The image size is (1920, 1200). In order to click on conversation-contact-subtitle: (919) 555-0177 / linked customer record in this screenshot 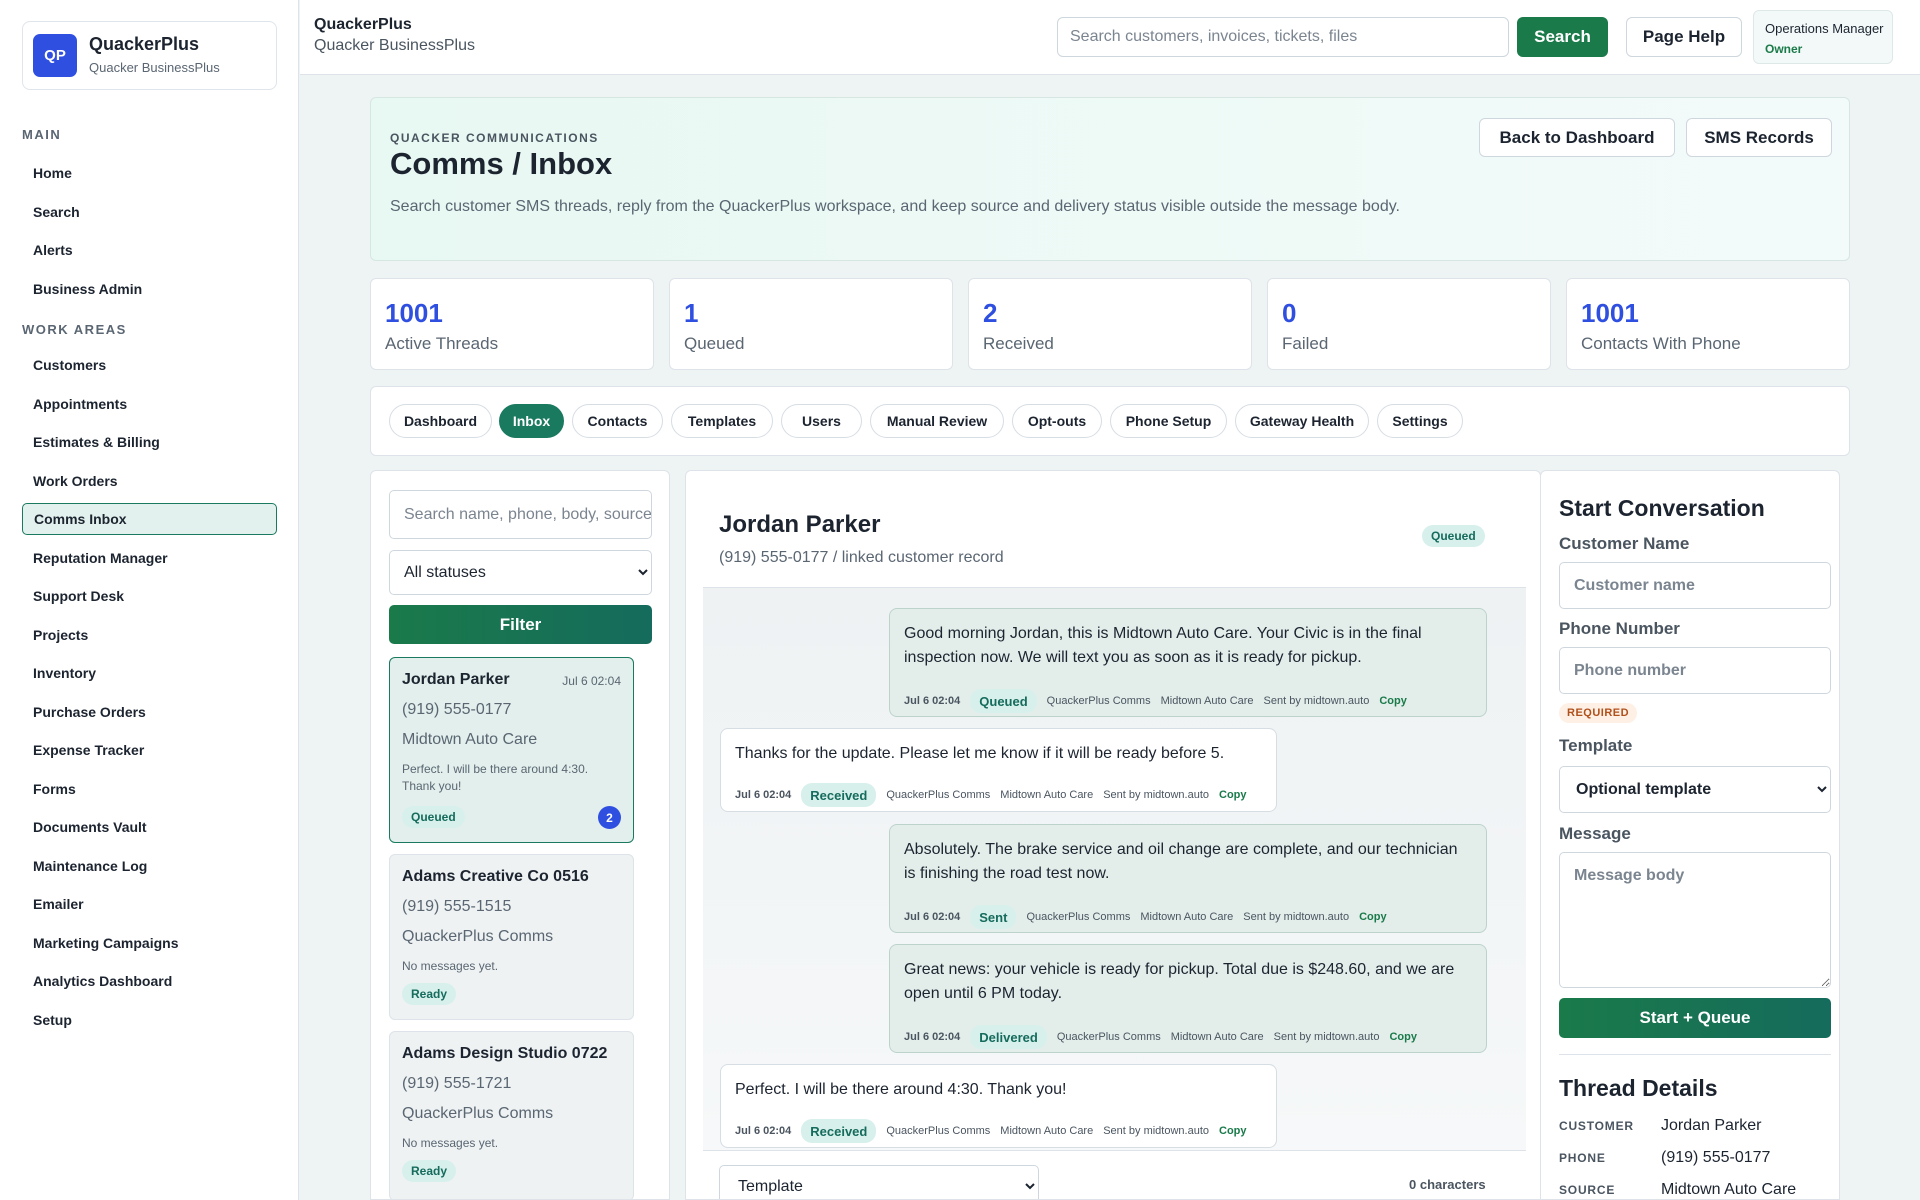, I will do `click(861, 557)`.